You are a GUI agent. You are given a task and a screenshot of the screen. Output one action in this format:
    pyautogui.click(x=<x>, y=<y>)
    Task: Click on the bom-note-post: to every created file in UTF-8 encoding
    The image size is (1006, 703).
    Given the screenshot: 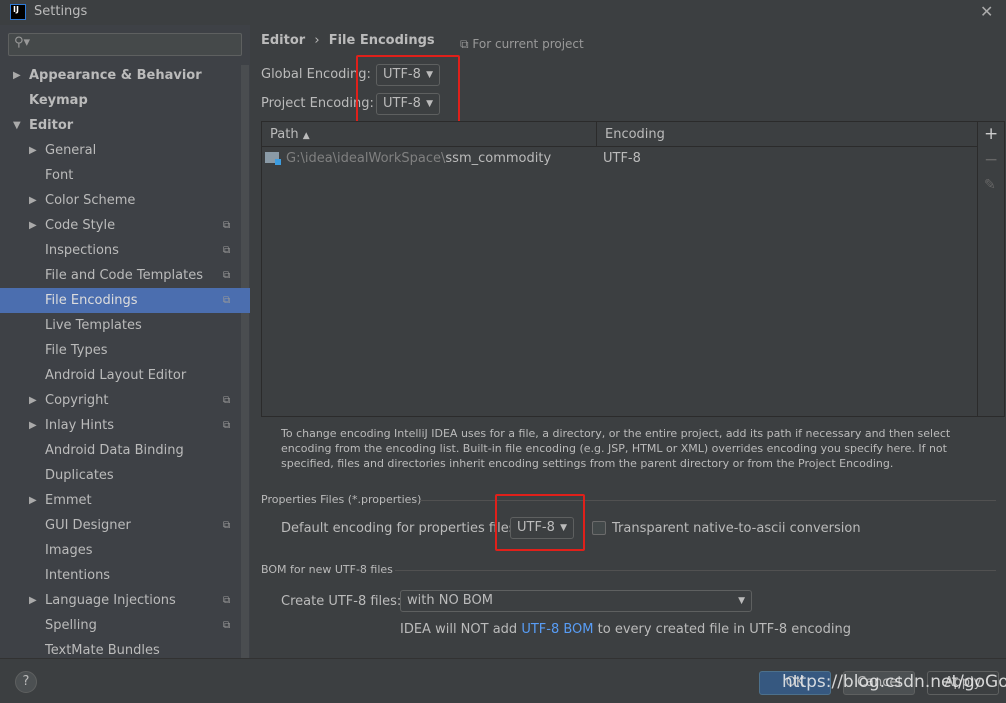 What is the action you would take?
    pyautogui.click(x=722, y=629)
    